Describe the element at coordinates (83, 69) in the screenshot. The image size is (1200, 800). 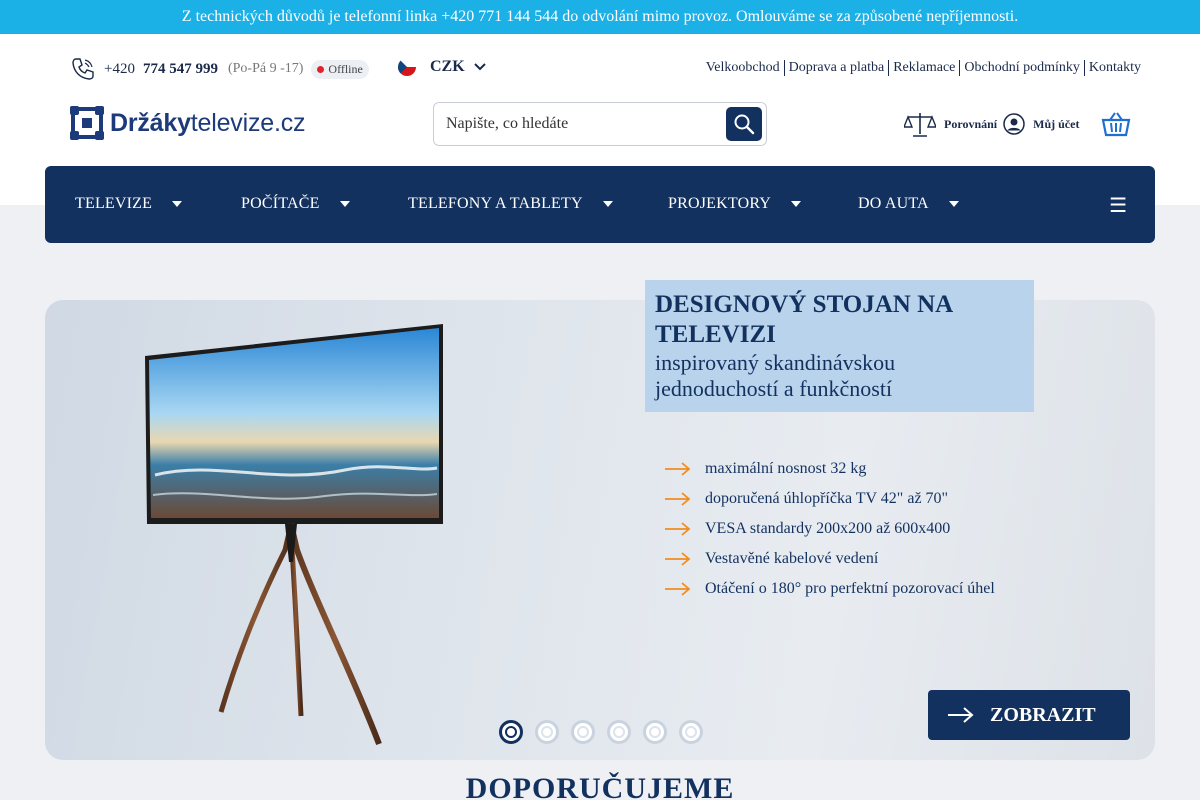
I see `phone-icon` at that location.